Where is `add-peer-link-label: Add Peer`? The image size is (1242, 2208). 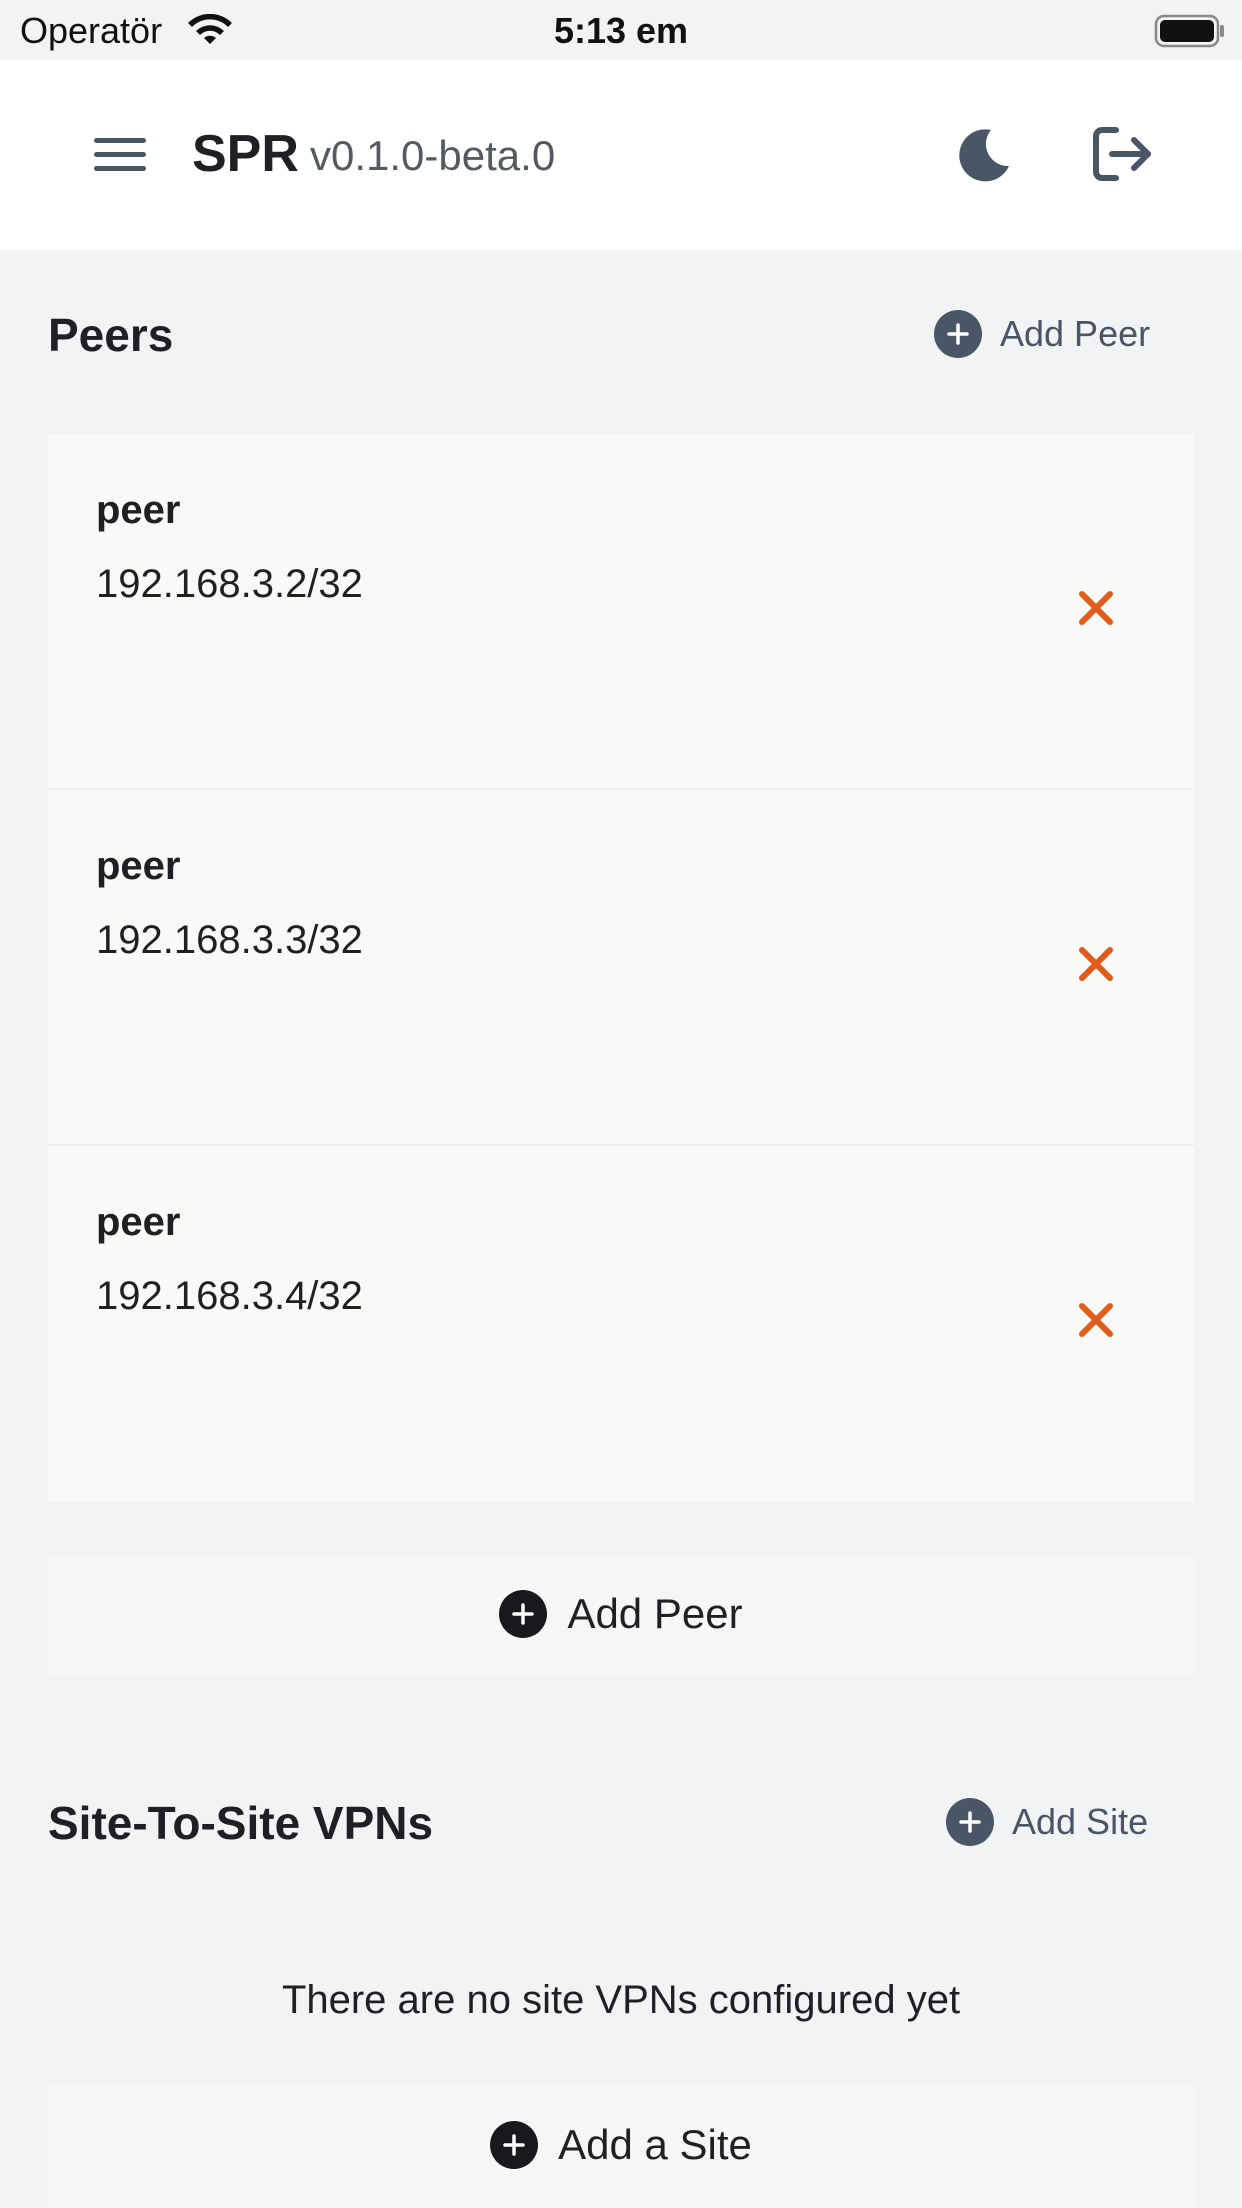
add-peer-link-label: Add Peer is located at coordinates (1075, 333).